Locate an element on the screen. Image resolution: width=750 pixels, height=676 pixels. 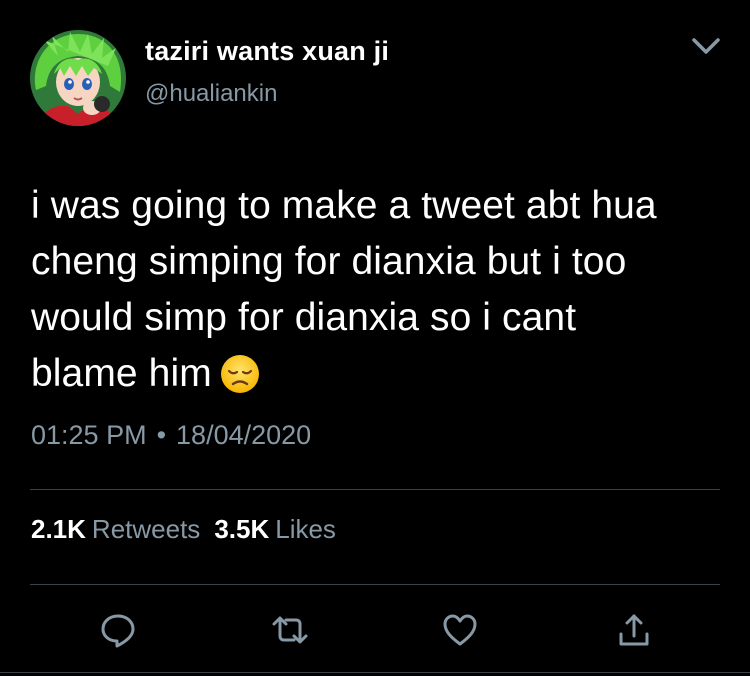
retweets-count: 2.1K is located at coordinates (58, 529).